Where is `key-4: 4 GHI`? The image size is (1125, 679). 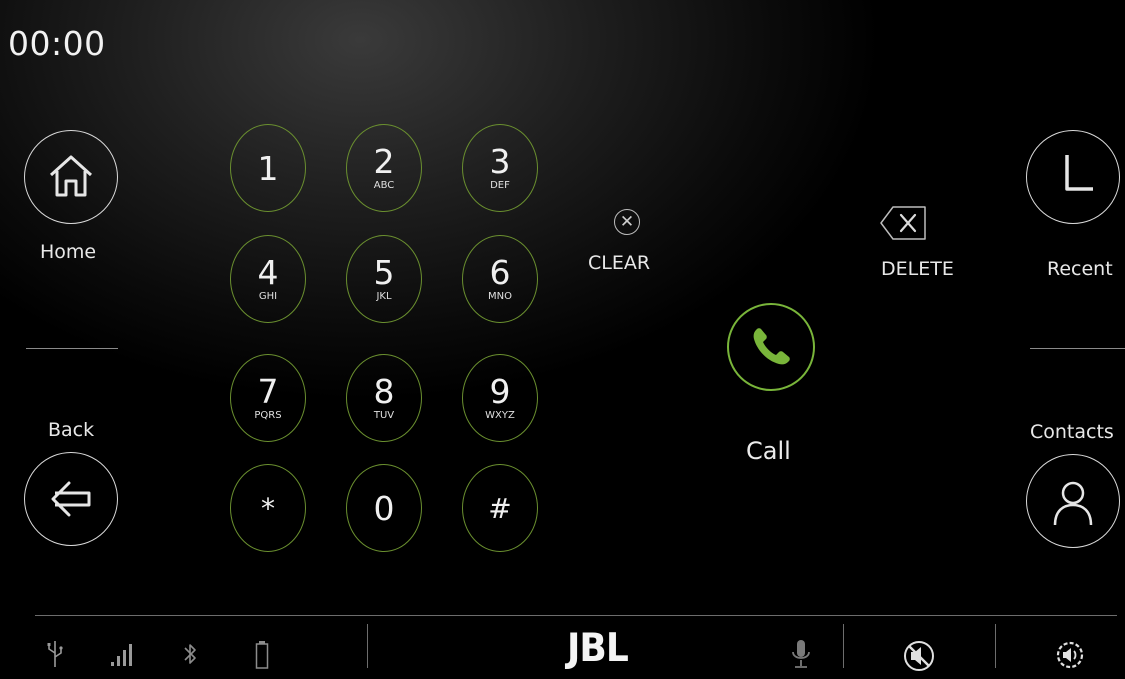
key-4: 4 GHI is located at coordinates (268, 279).